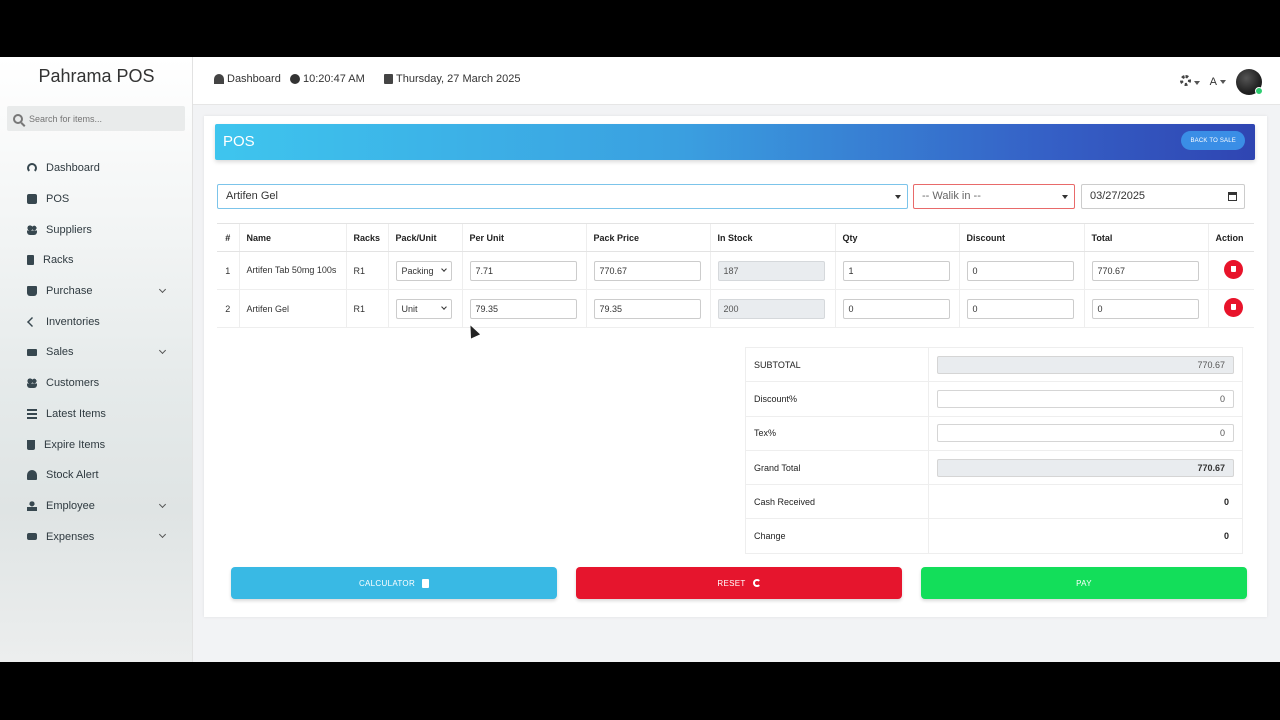  Describe the element at coordinates (96, 229) in the screenshot. I see `sidebar-item-suppliers: Suppliers` at that location.